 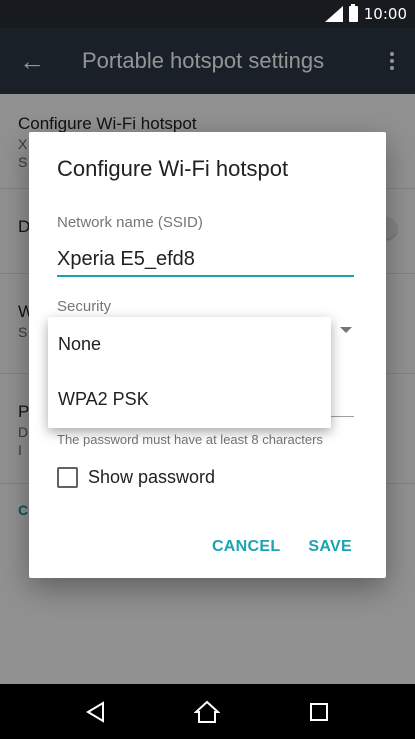 What do you see at coordinates (96, 712) in the screenshot?
I see `back-icon` at bounding box center [96, 712].